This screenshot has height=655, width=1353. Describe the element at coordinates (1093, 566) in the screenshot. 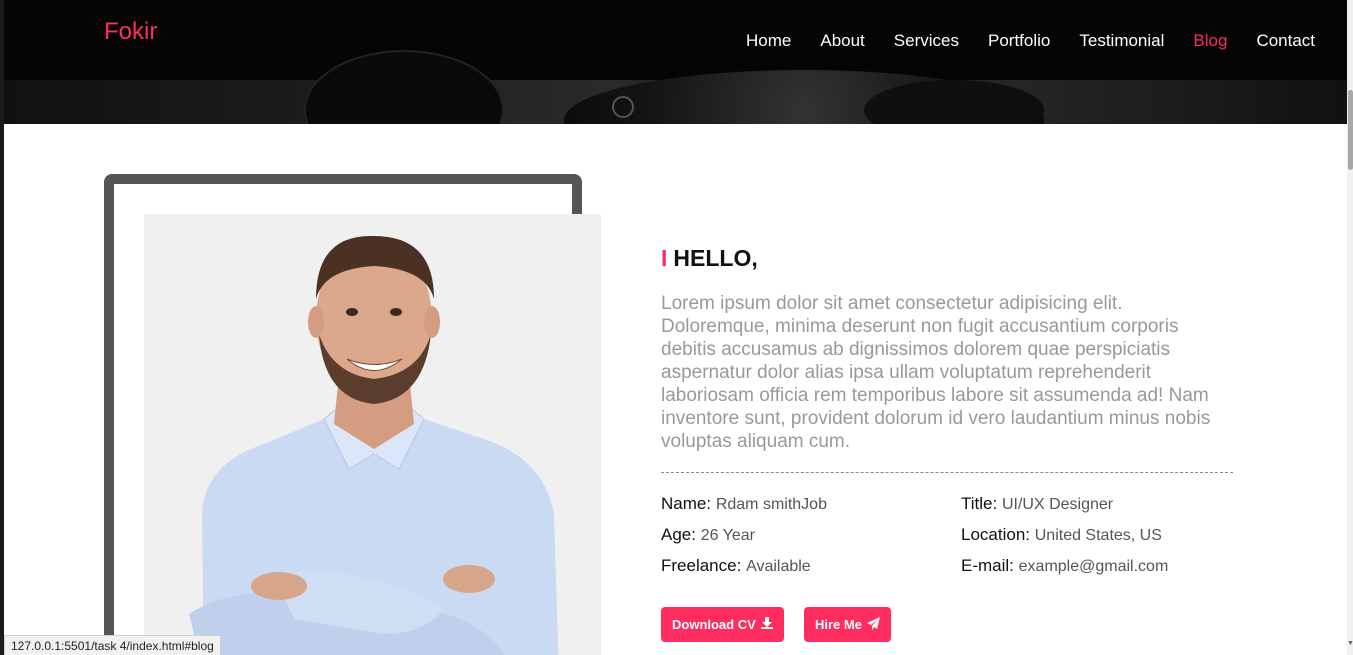

I see `info-email-value: example@gmail.com` at that location.